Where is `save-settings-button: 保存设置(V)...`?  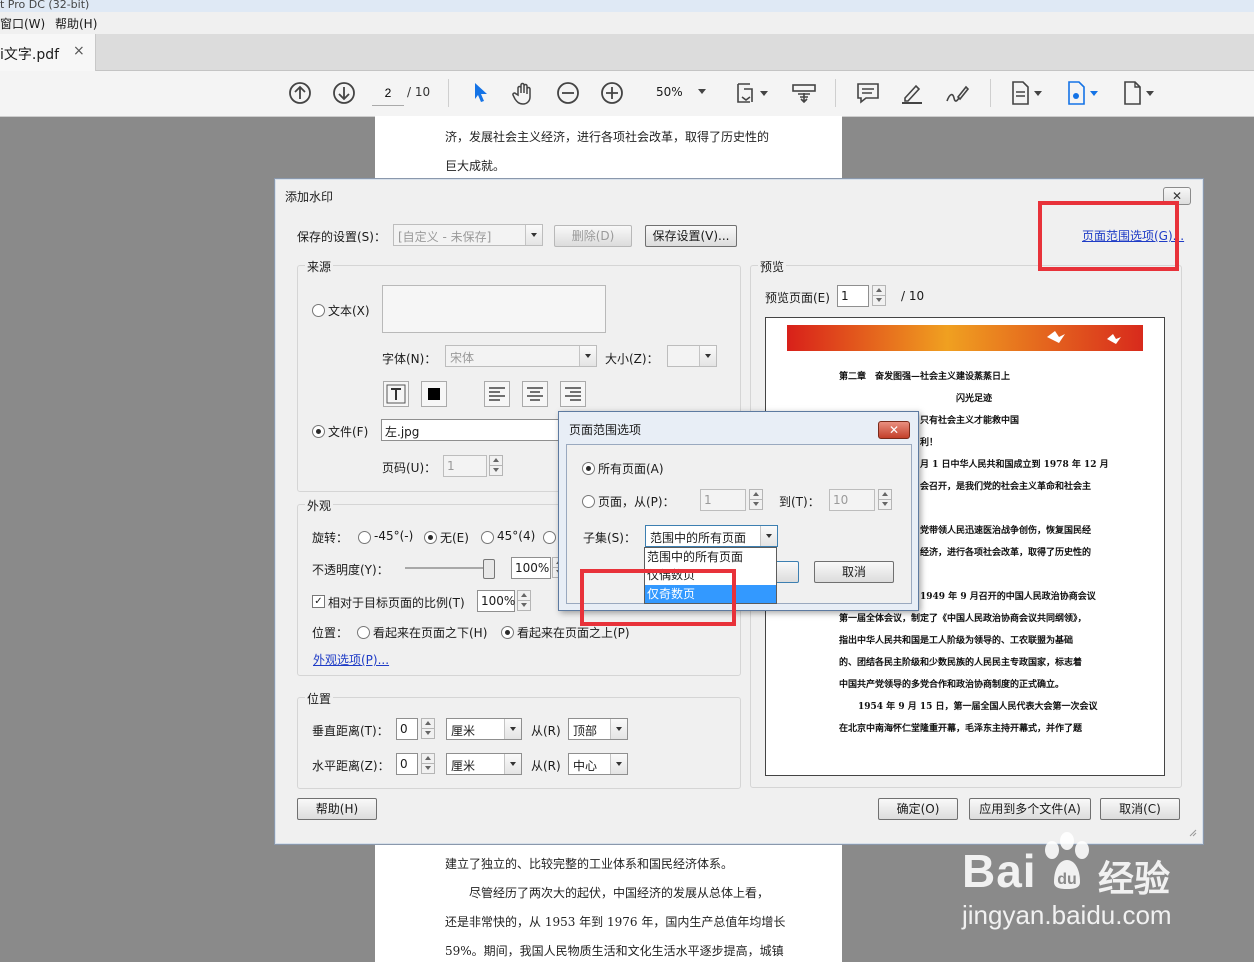
save-settings-button: 保存设置(V)... is located at coordinates (691, 236).